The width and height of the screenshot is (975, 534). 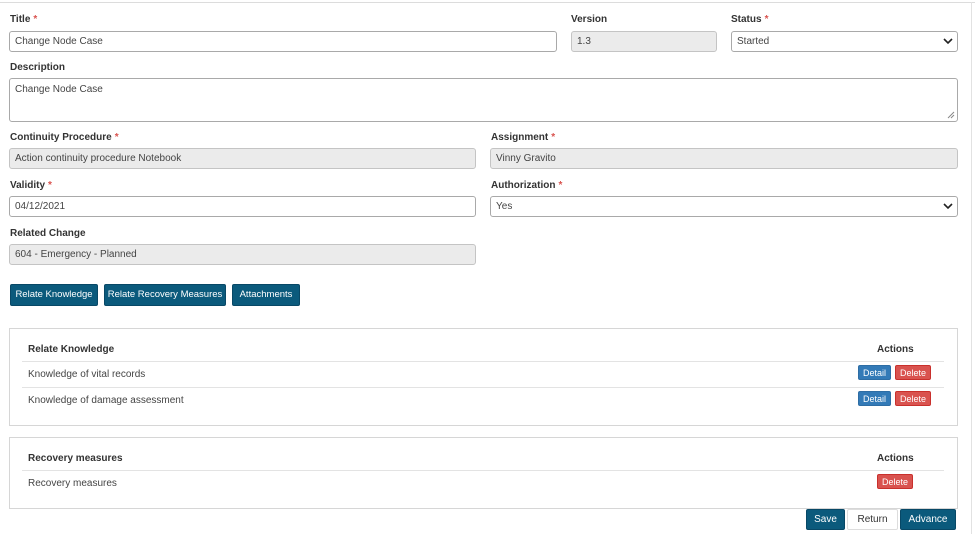 I want to click on status-selected-value: Started, so click(x=753, y=41).